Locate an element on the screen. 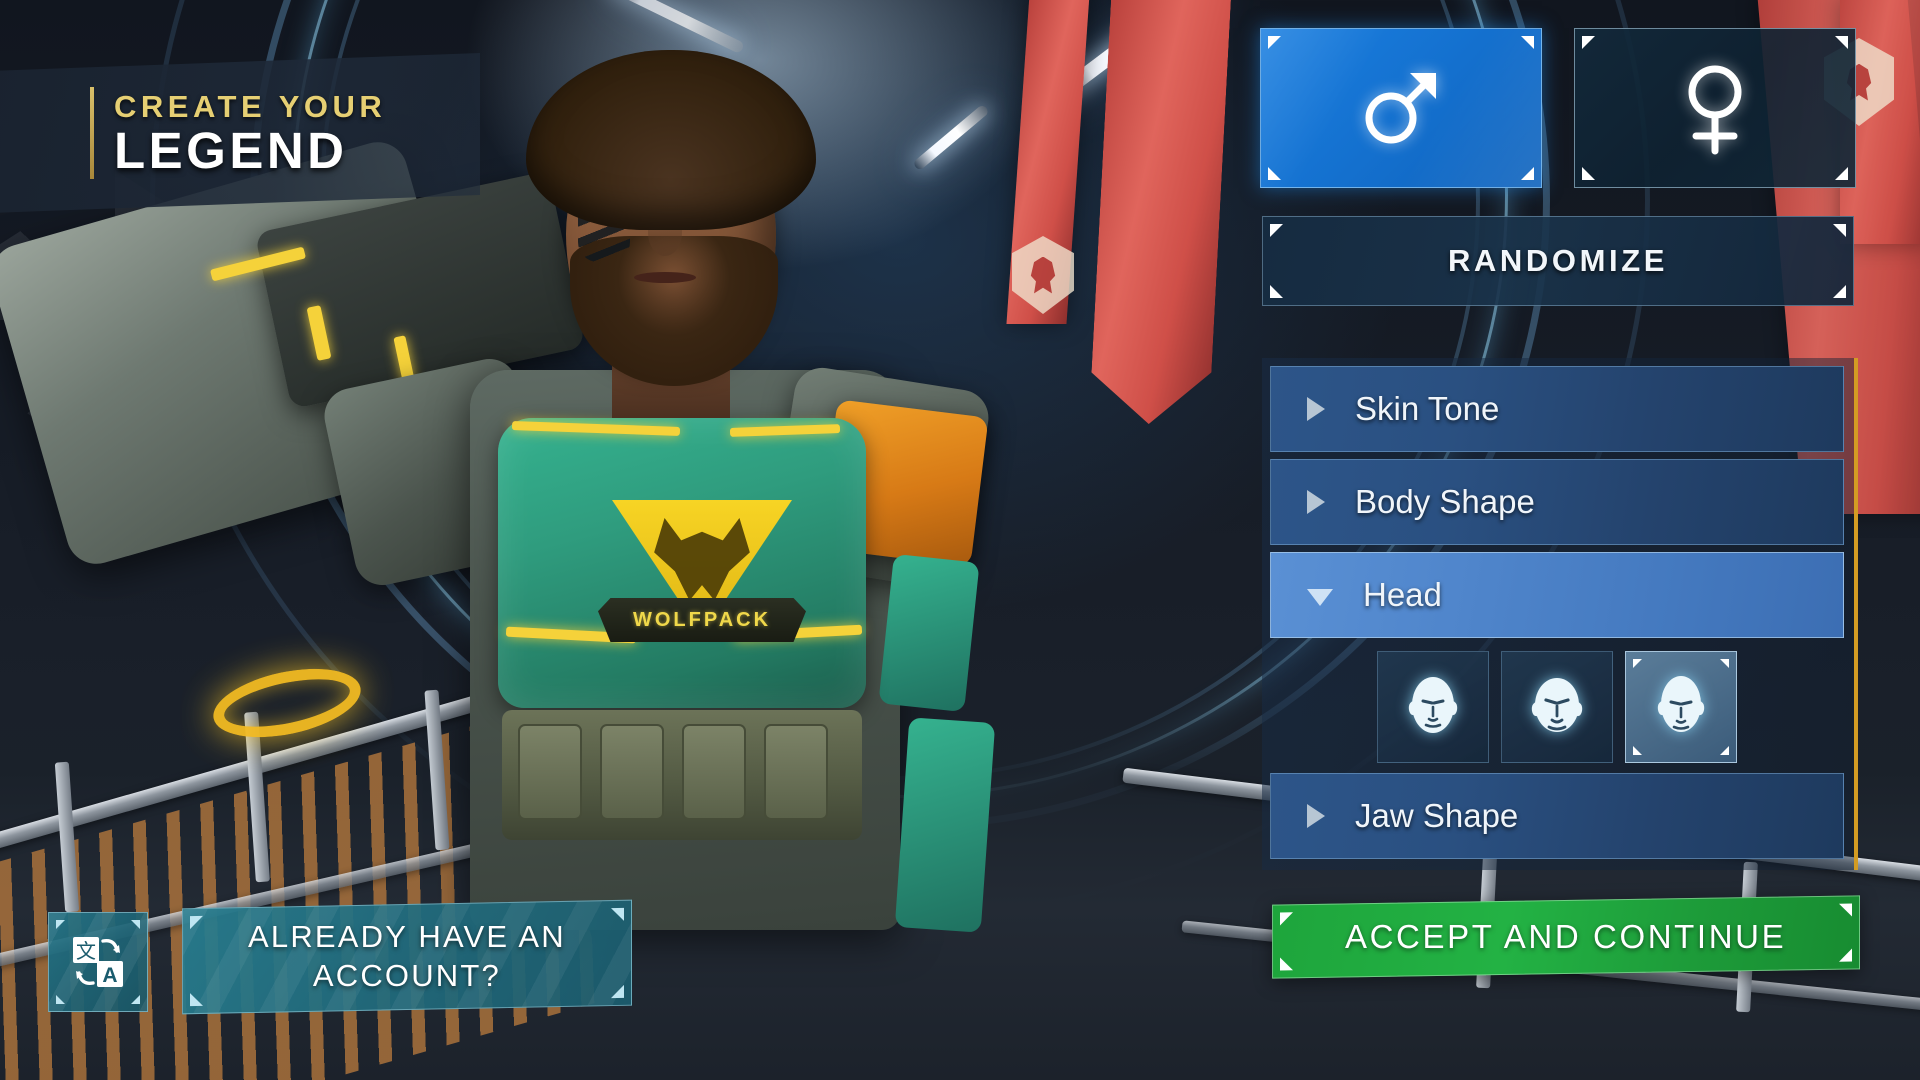 This screenshot has width=1920, height=1080. account-line-2: ACCOUNT? is located at coordinates (407, 976).